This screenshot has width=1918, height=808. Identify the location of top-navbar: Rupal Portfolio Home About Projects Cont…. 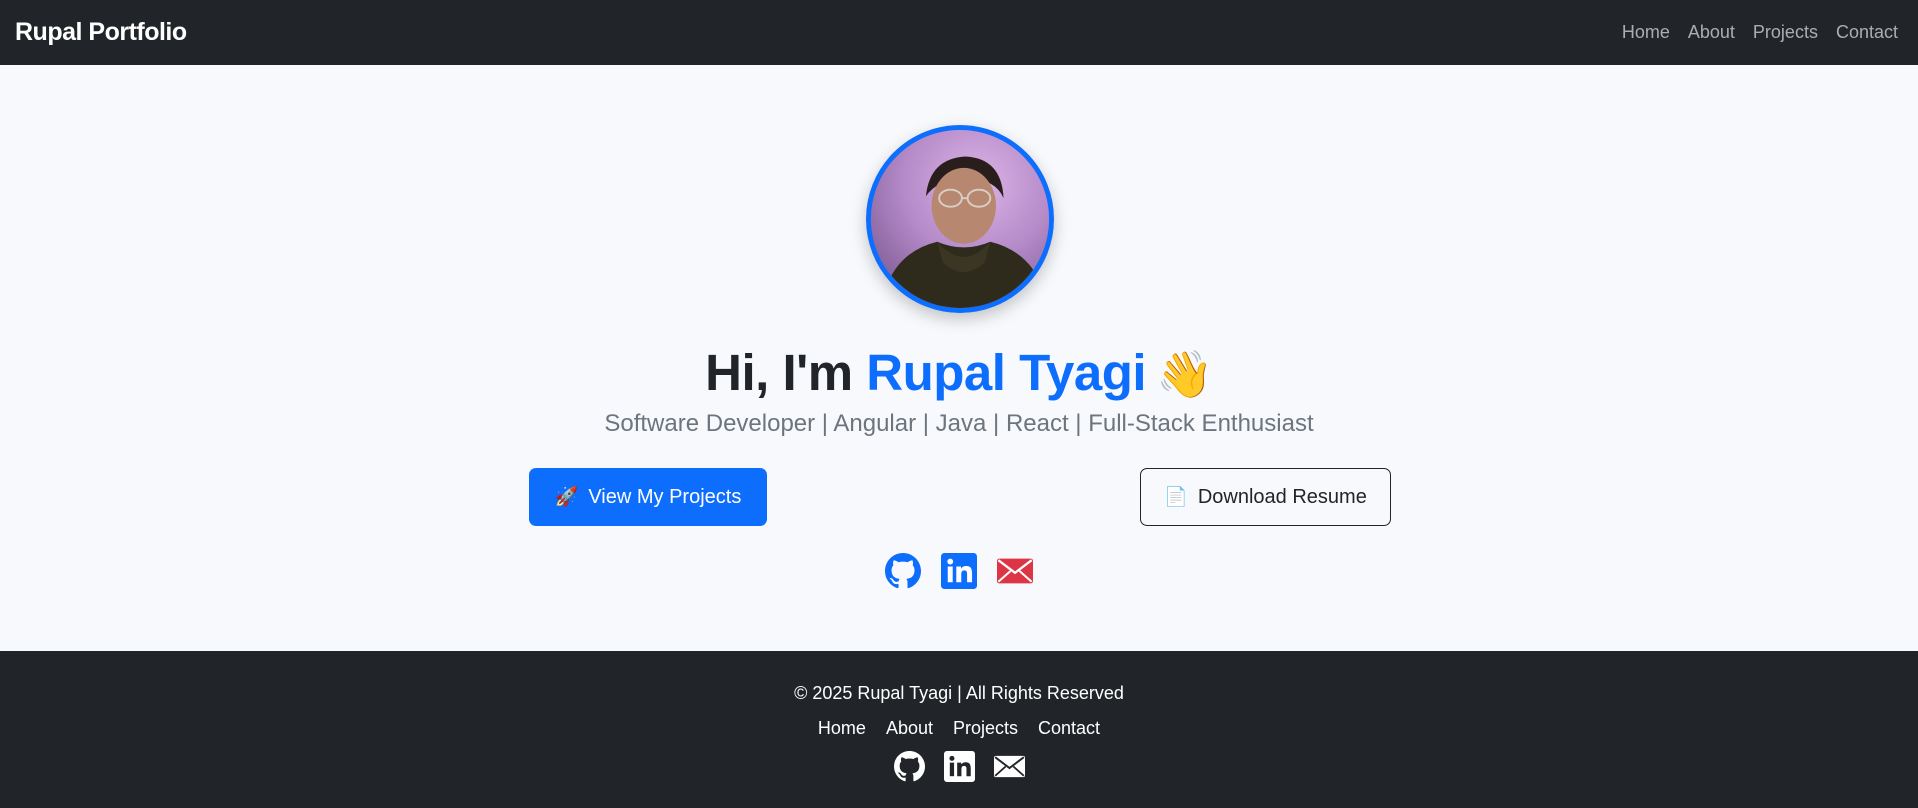
(959, 32).